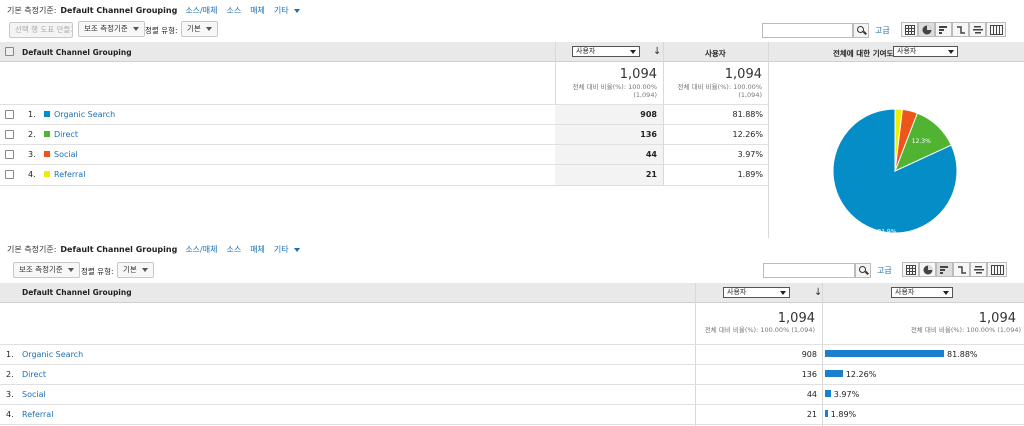 The height and width of the screenshot is (426, 1024). Describe the element at coordinates (925, 51) in the screenshot. I see `contribution-select: 사용자` at that location.